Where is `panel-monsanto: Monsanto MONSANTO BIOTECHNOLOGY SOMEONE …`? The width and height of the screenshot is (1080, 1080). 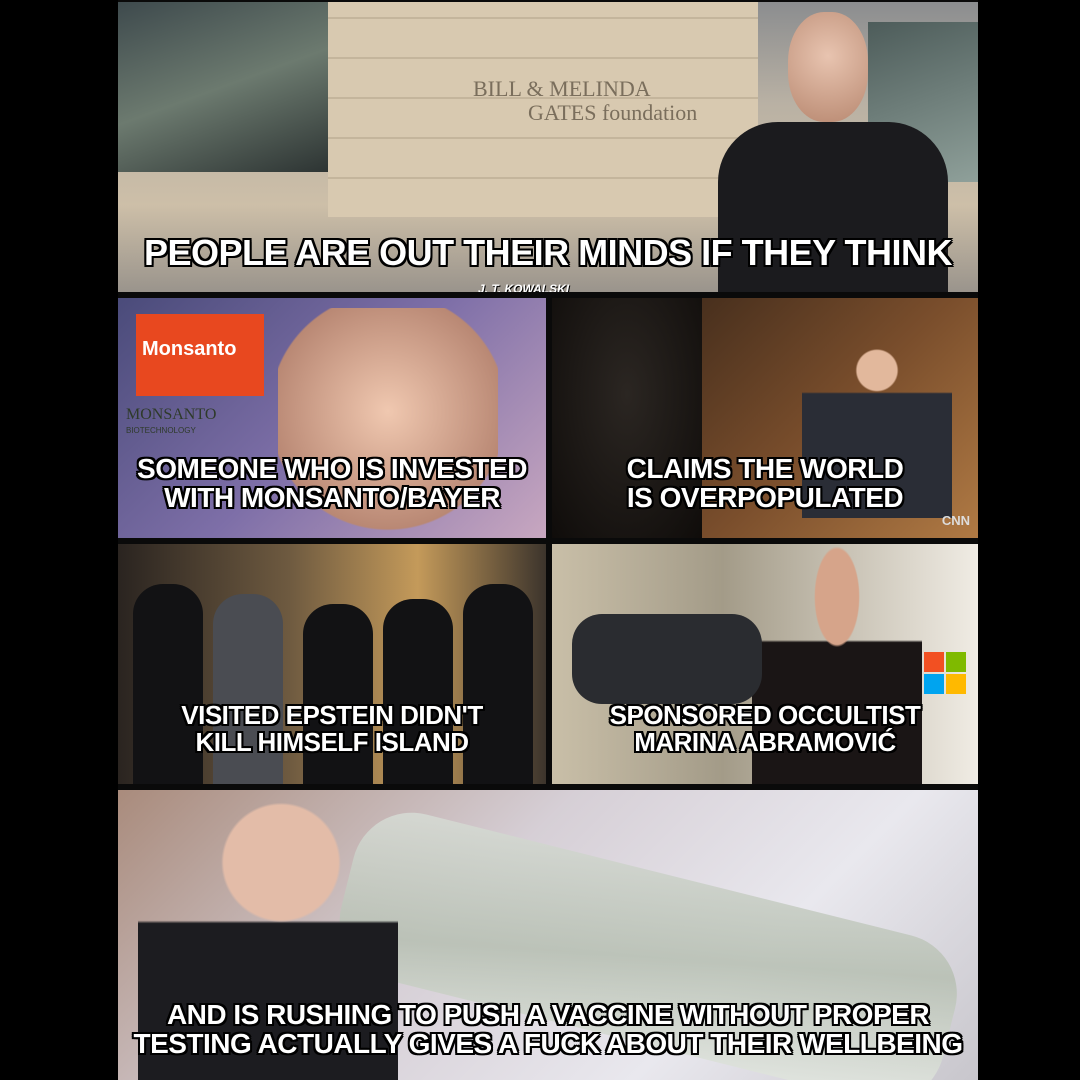 panel-monsanto: Monsanto MONSANTO BIOTECHNOLOGY SOMEONE … is located at coordinates (332, 418).